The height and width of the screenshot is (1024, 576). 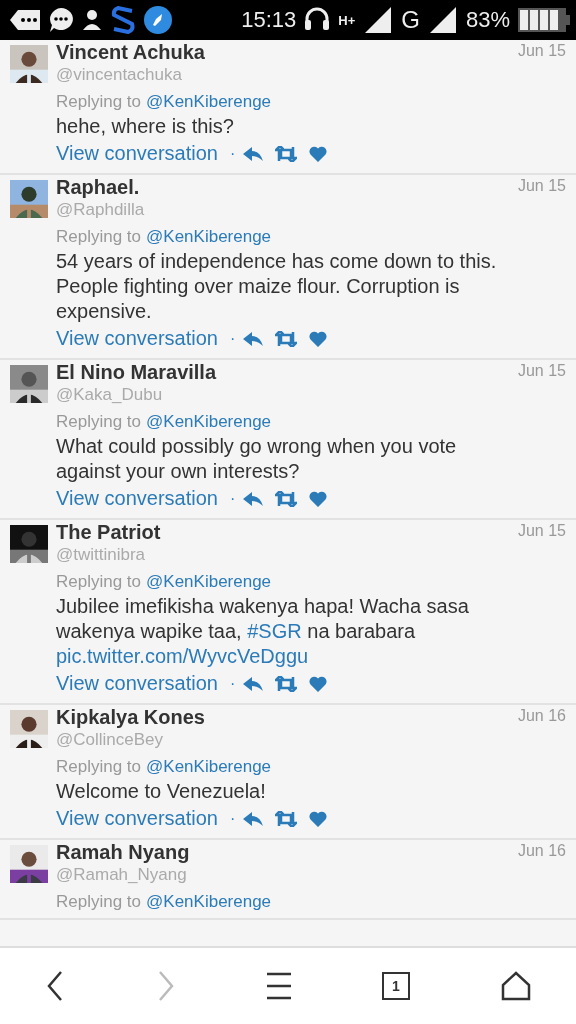 I want to click on hashtag-link: #SGR, so click(x=274, y=631).